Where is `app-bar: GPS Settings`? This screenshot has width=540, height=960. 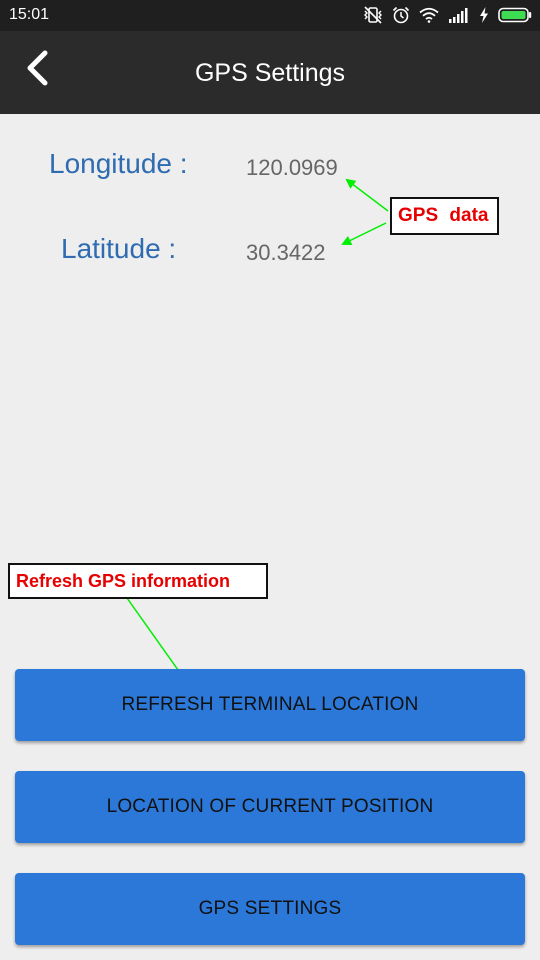
app-bar: GPS Settings is located at coordinates (270, 72).